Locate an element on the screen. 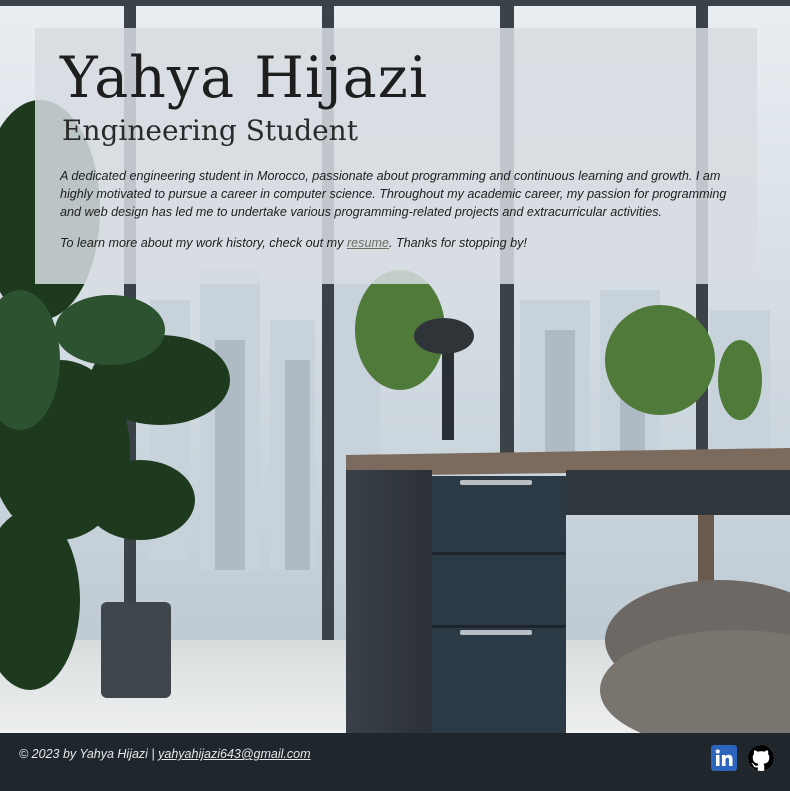 This screenshot has height=791, width=790. resume-text-after: . Thanks for stopping by! is located at coordinates (457, 243).